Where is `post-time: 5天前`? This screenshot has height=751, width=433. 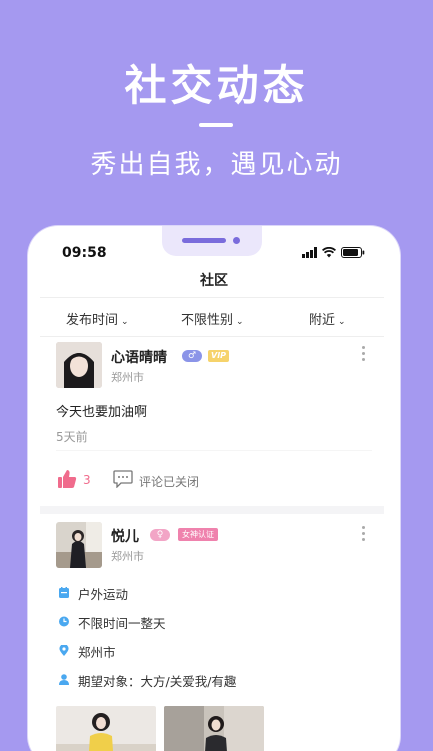
post-time: 5天前 is located at coordinates (72, 437).